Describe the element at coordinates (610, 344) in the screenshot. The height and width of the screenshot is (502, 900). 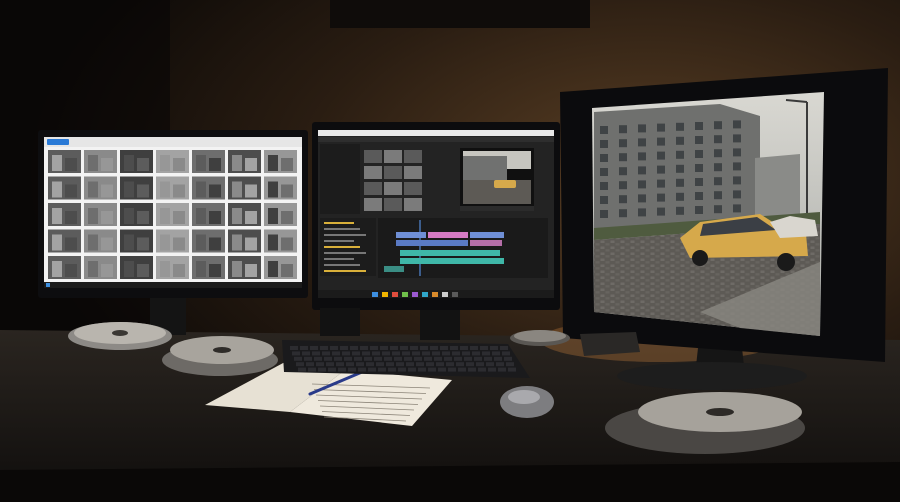
I see `external-drive` at that location.